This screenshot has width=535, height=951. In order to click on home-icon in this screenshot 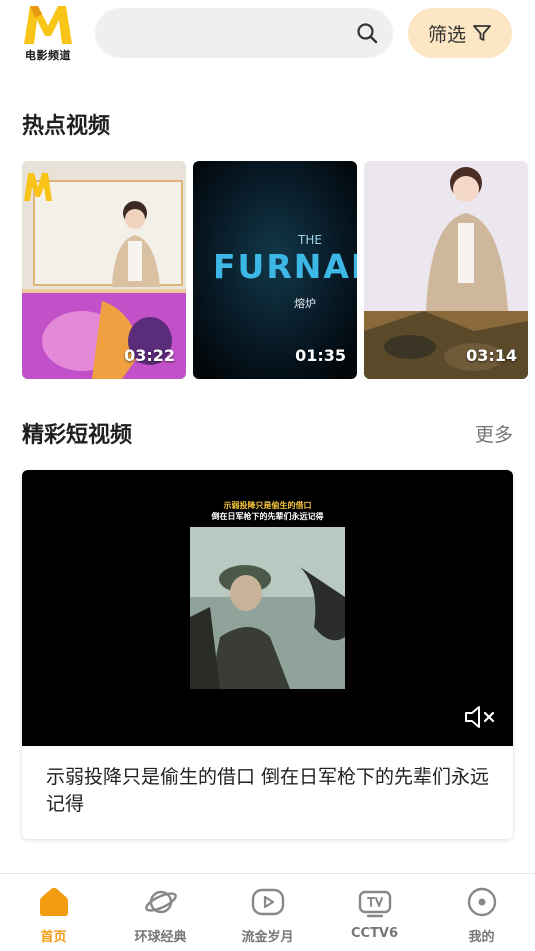, I will do `click(53, 901)`.